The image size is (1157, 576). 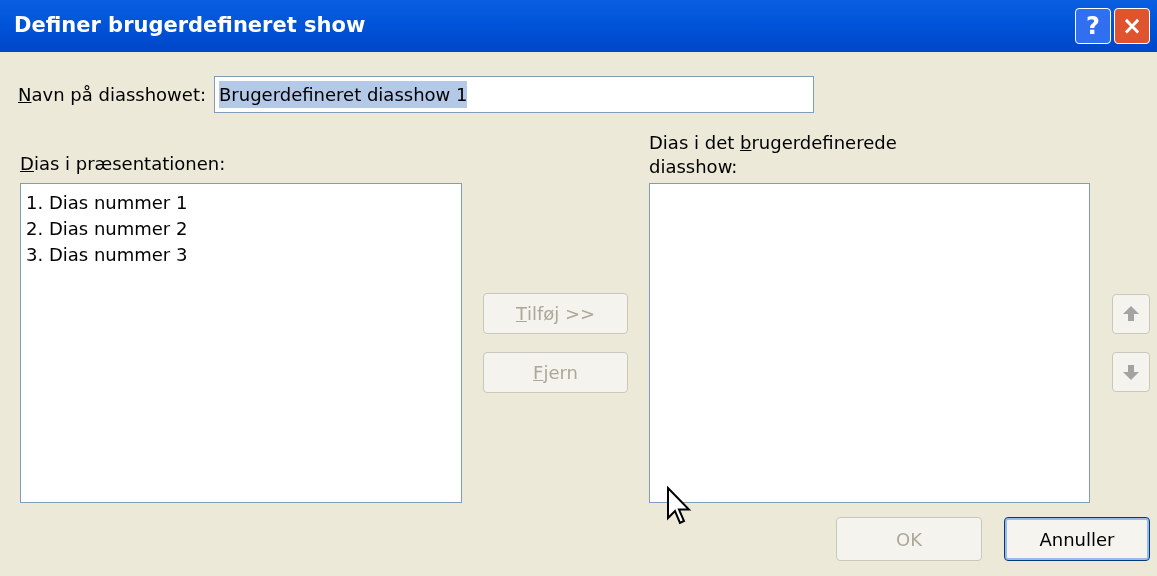 I want to click on custom-show-label: Dias i det brugerdefinerede diasshow:, so click(x=773, y=155).